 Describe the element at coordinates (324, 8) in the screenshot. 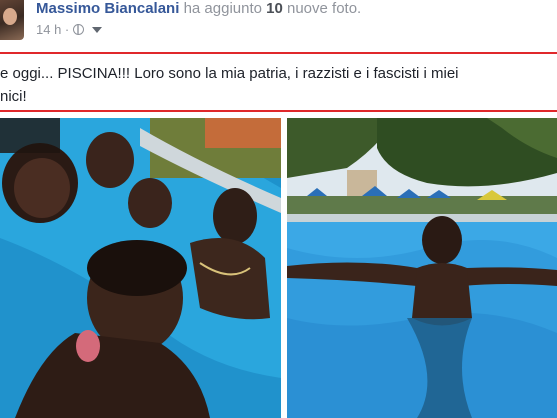

I see `photo-word: nuove foto.` at that location.